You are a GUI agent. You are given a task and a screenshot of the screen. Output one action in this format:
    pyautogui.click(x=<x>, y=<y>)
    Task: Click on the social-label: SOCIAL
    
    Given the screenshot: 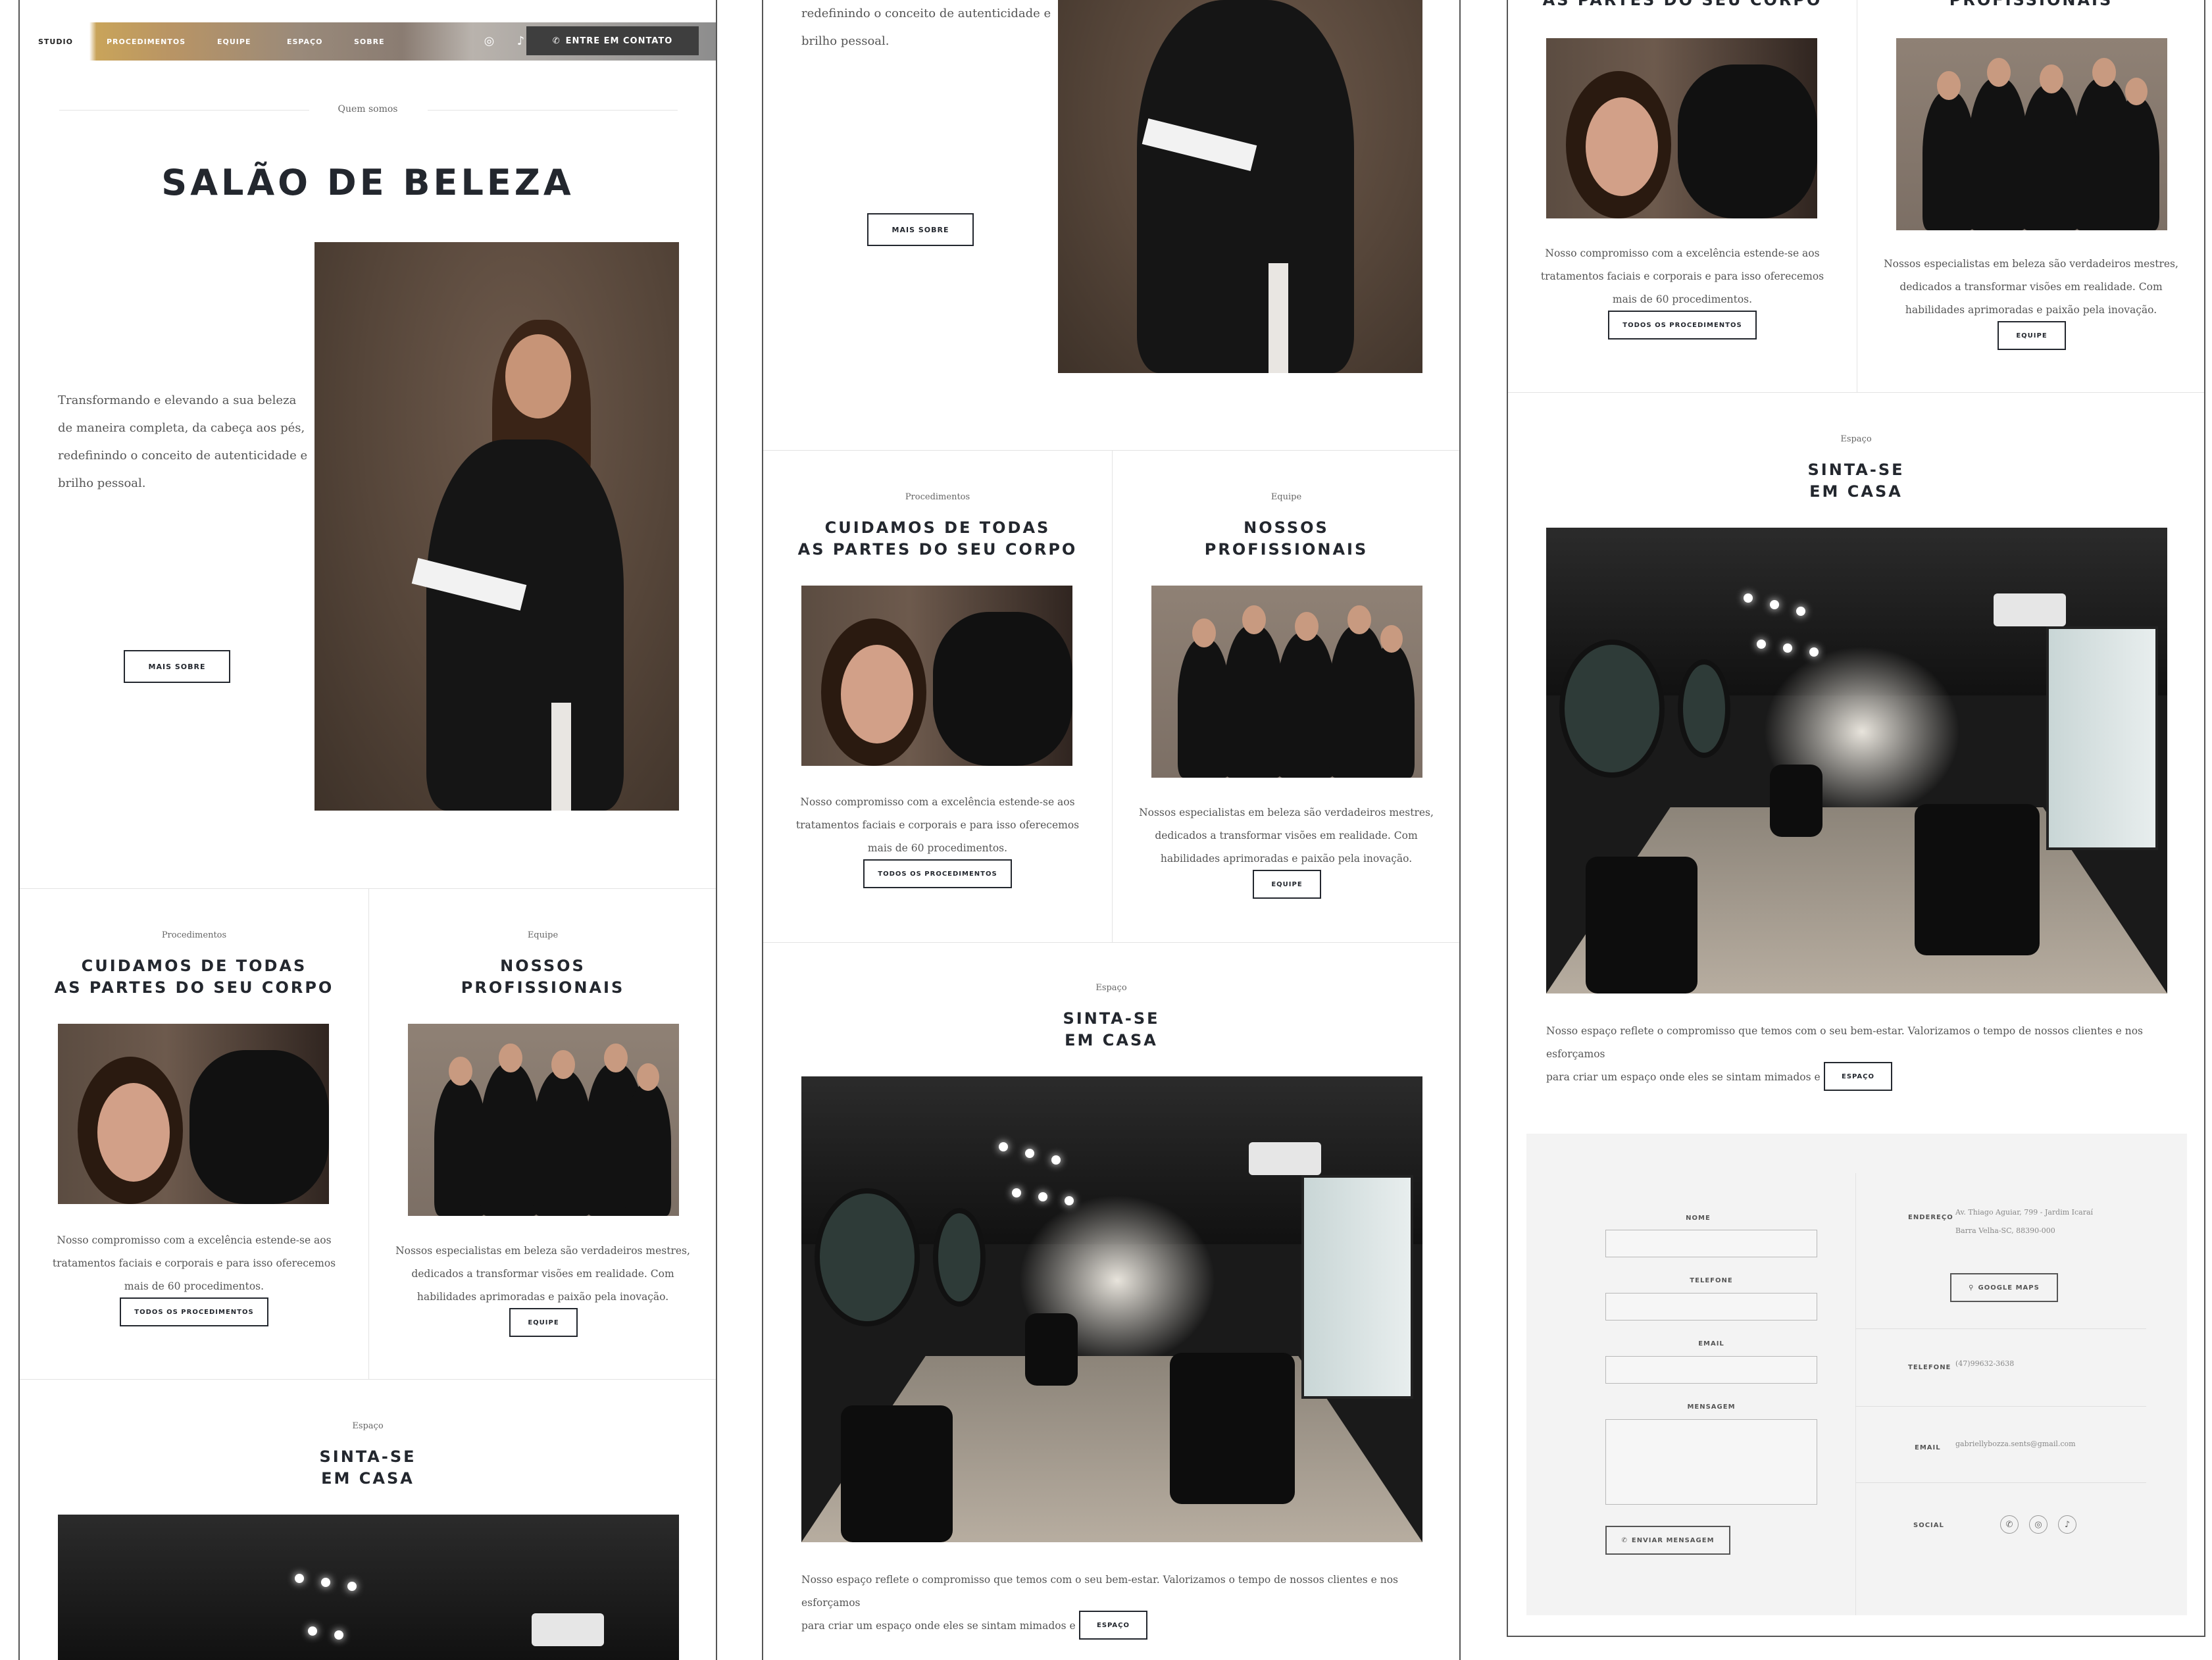 What is the action you would take?
    pyautogui.click(x=1928, y=1525)
    